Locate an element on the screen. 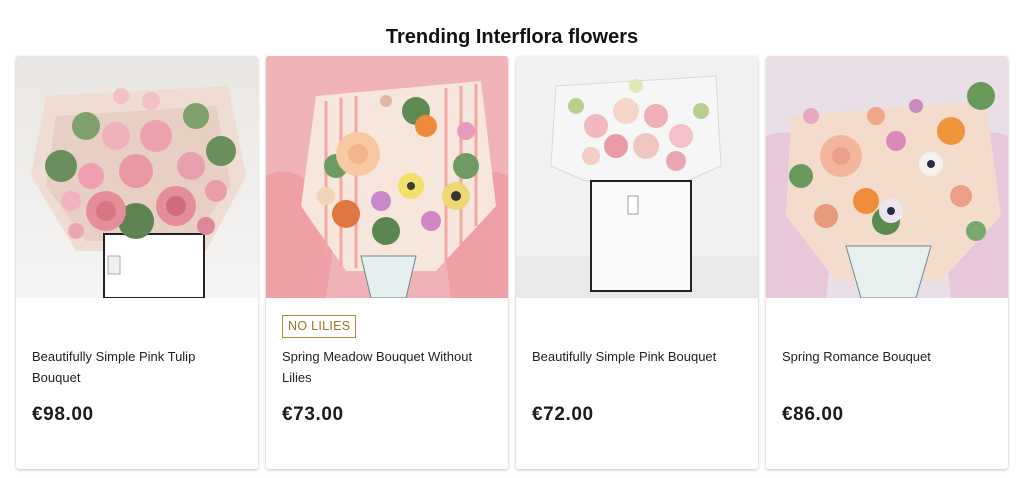  no-lilies-badge: NO LILIES is located at coordinates (319, 326).